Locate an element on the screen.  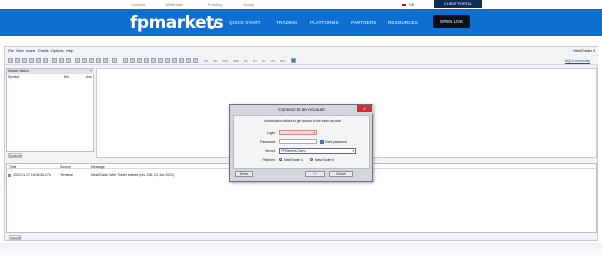
cursor-icon is located at coordinates (125, 60).